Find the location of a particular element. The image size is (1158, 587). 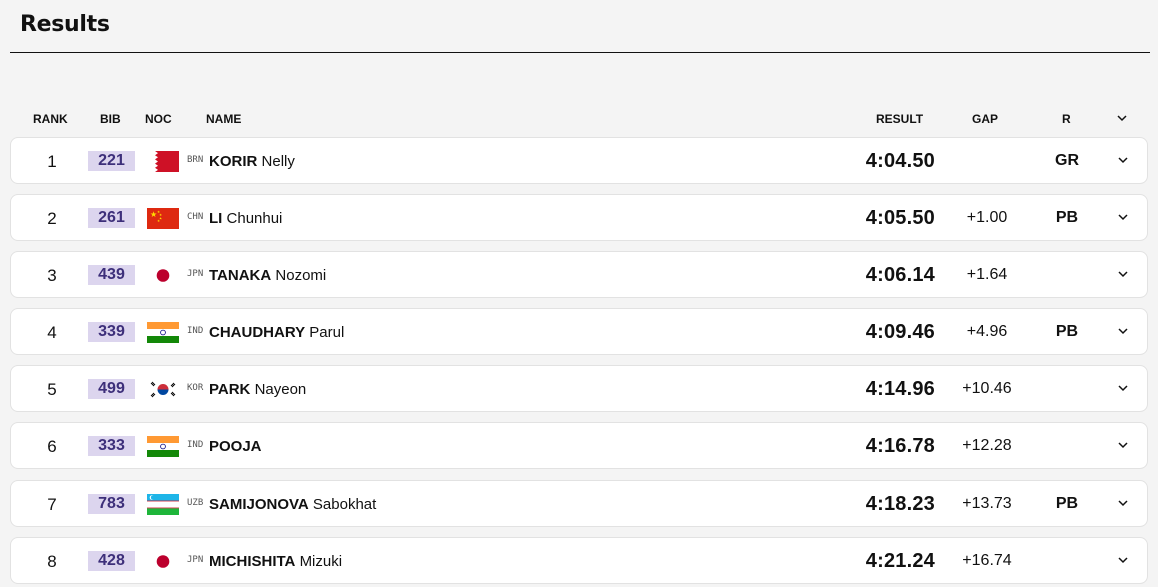

result-time: 4:18.23 is located at coordinates (900, 504).